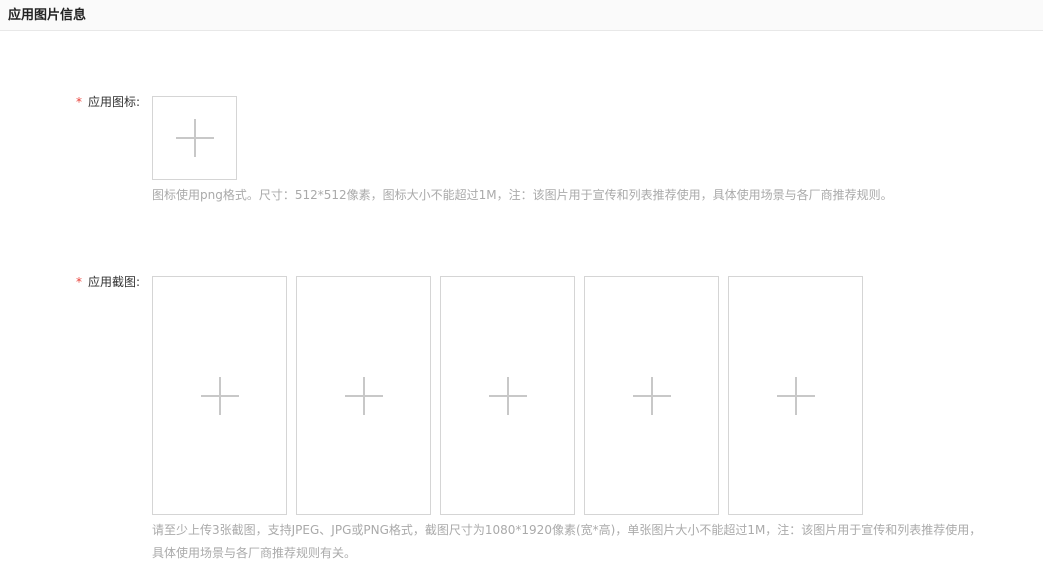 This screenshot has height=586, width=1043. Describe the element at coordinates (114, 102) in the screenshot. I see `app-icon-label: 应用图标:` at that location.